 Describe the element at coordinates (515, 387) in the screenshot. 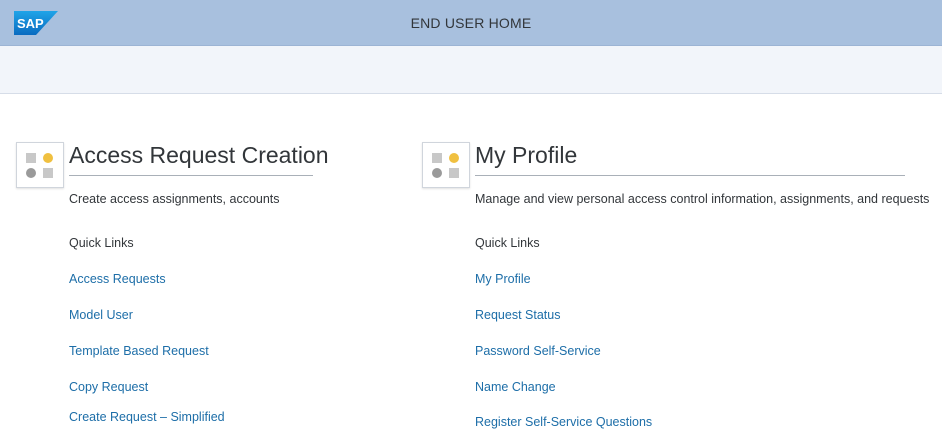

I see `link-name-change: Name Change` at that location.